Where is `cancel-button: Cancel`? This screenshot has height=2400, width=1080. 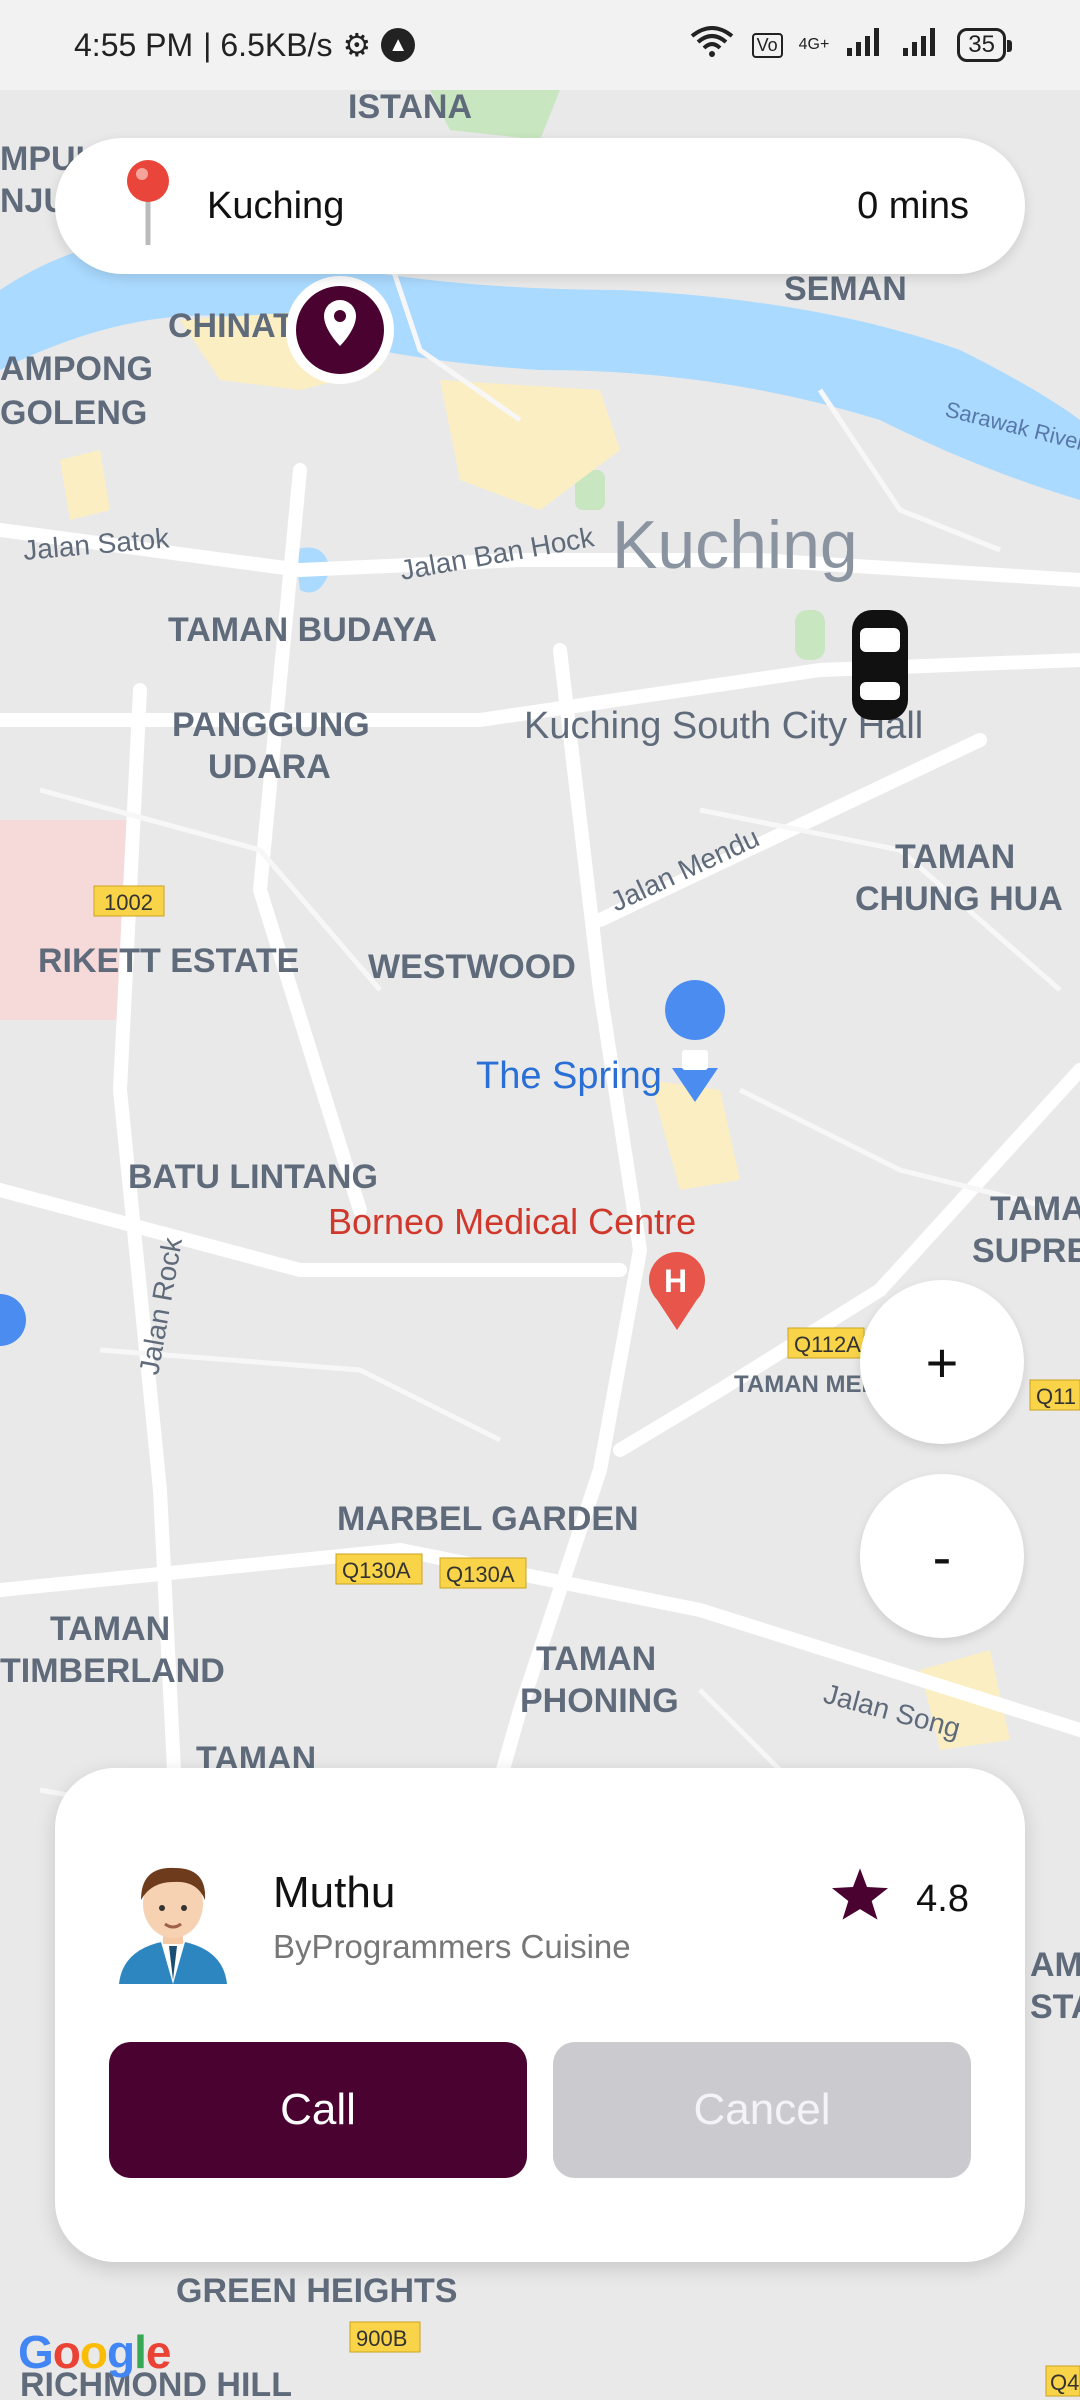 cancel-button: Cancel is located at coordinates (762, 2110).